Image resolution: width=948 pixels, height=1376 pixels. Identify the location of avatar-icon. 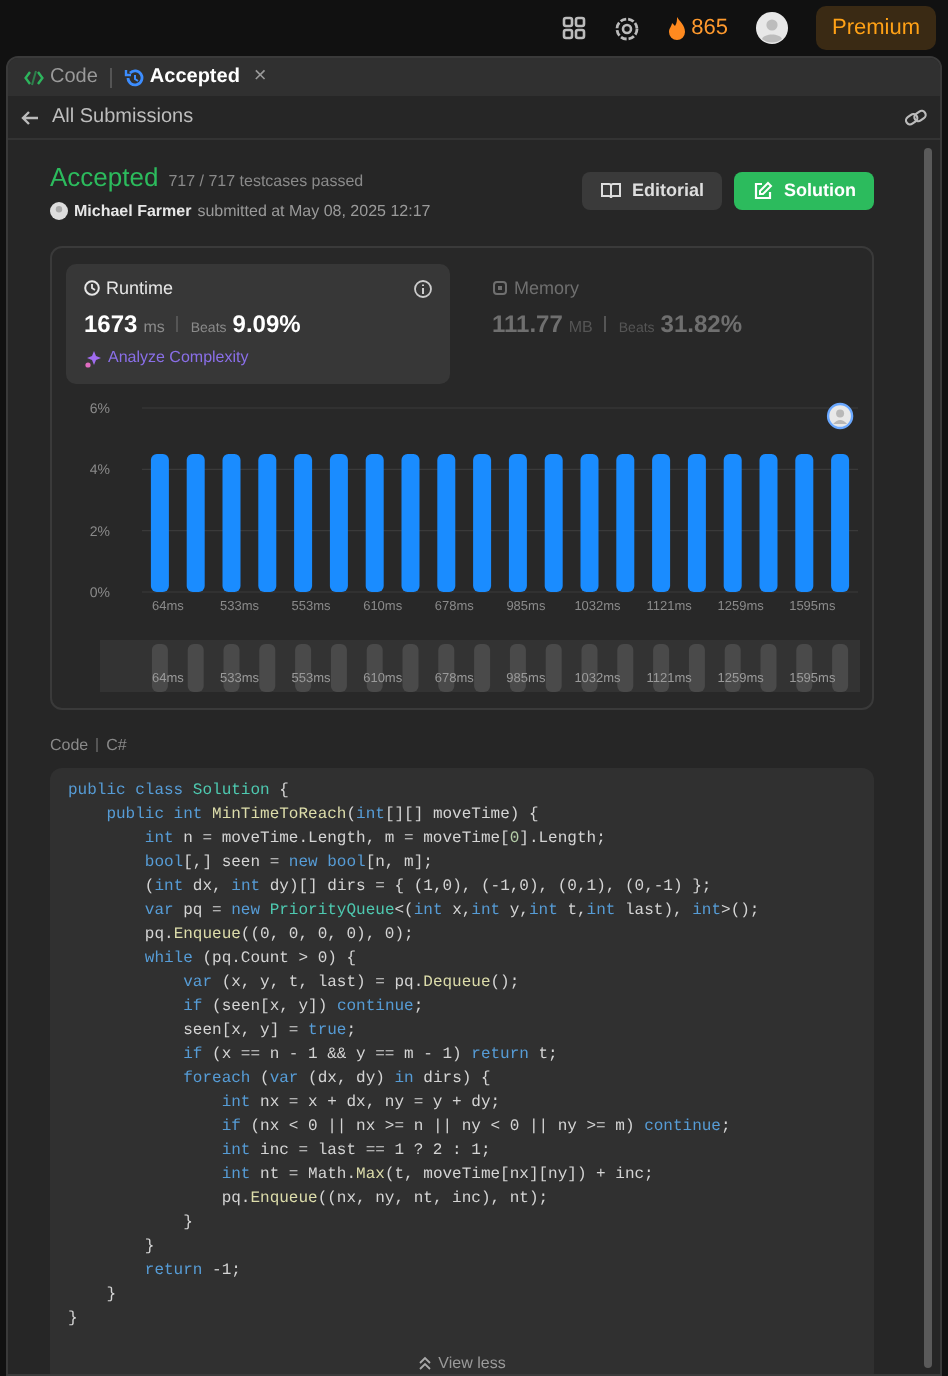
(771, 28).